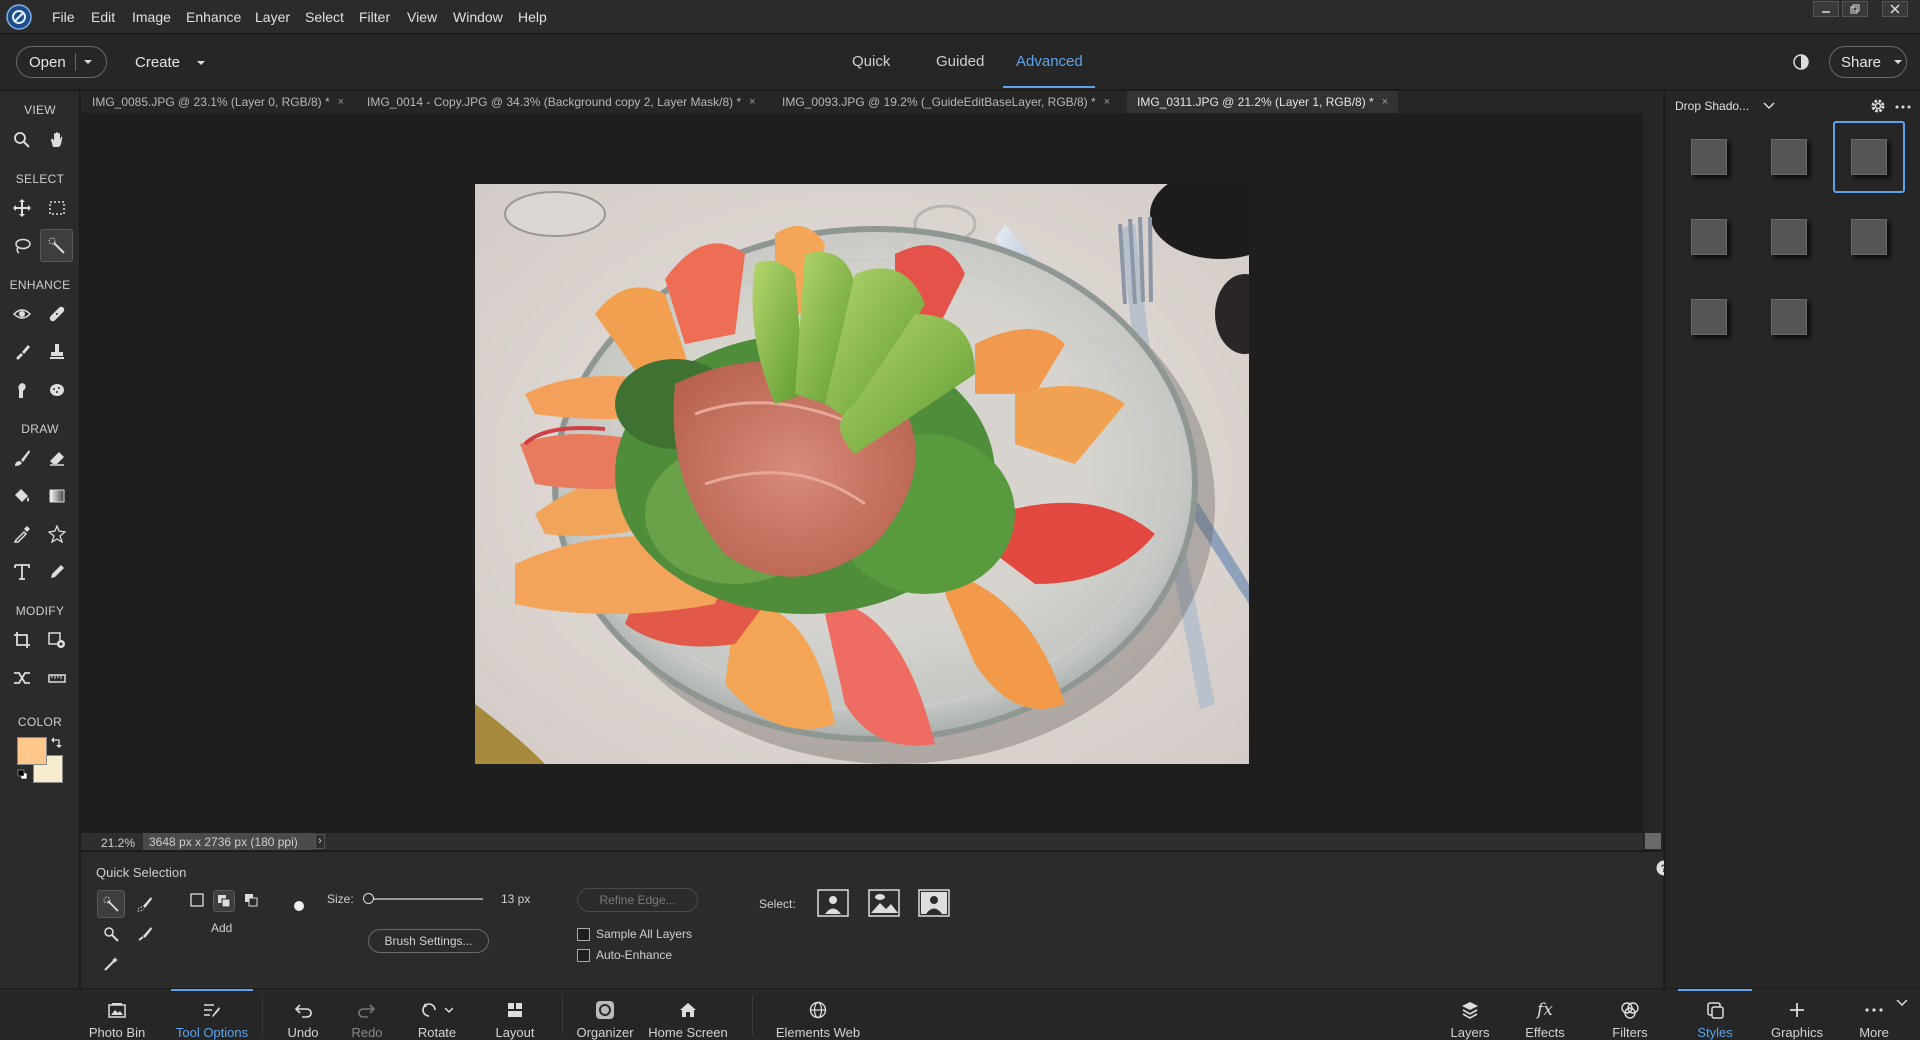 This screenshot has width=1920, height=1040. Describe the element at coordinates (118, 843) in the screenshot. I see `zoom-level: 21.2%` at that location.